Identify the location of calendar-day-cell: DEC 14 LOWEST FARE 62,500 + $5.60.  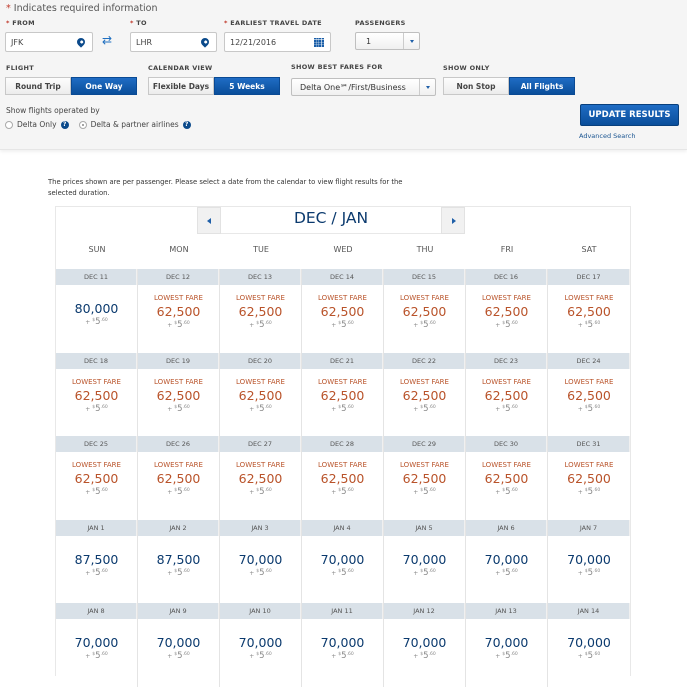
(343, 311).